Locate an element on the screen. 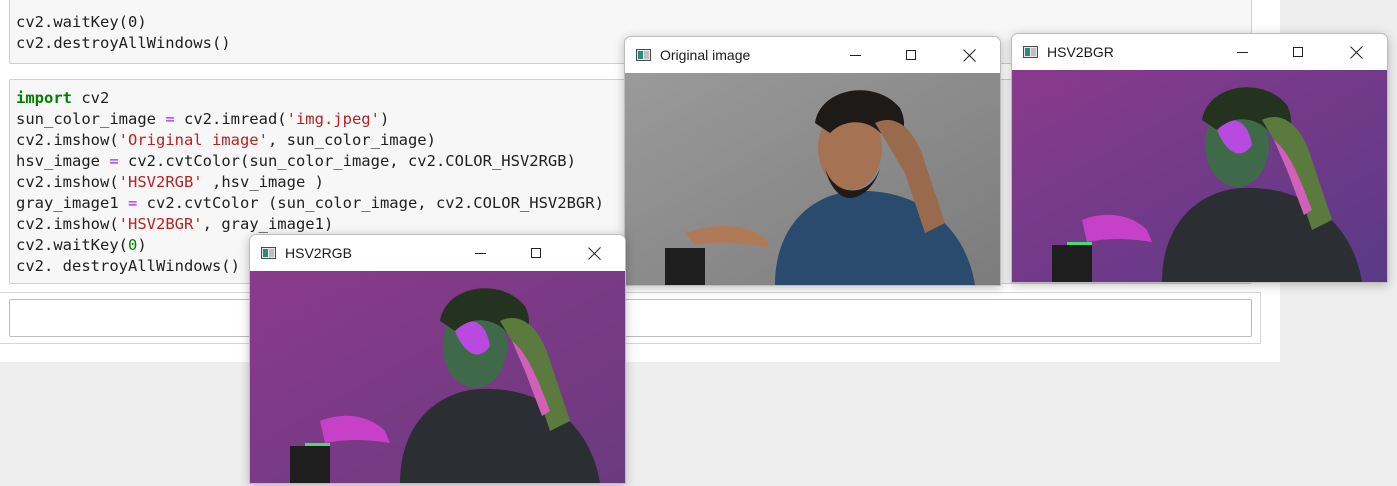 The height and width of the screenshot is (486, 1397). image-display-original is located at coordinates (812, 179).